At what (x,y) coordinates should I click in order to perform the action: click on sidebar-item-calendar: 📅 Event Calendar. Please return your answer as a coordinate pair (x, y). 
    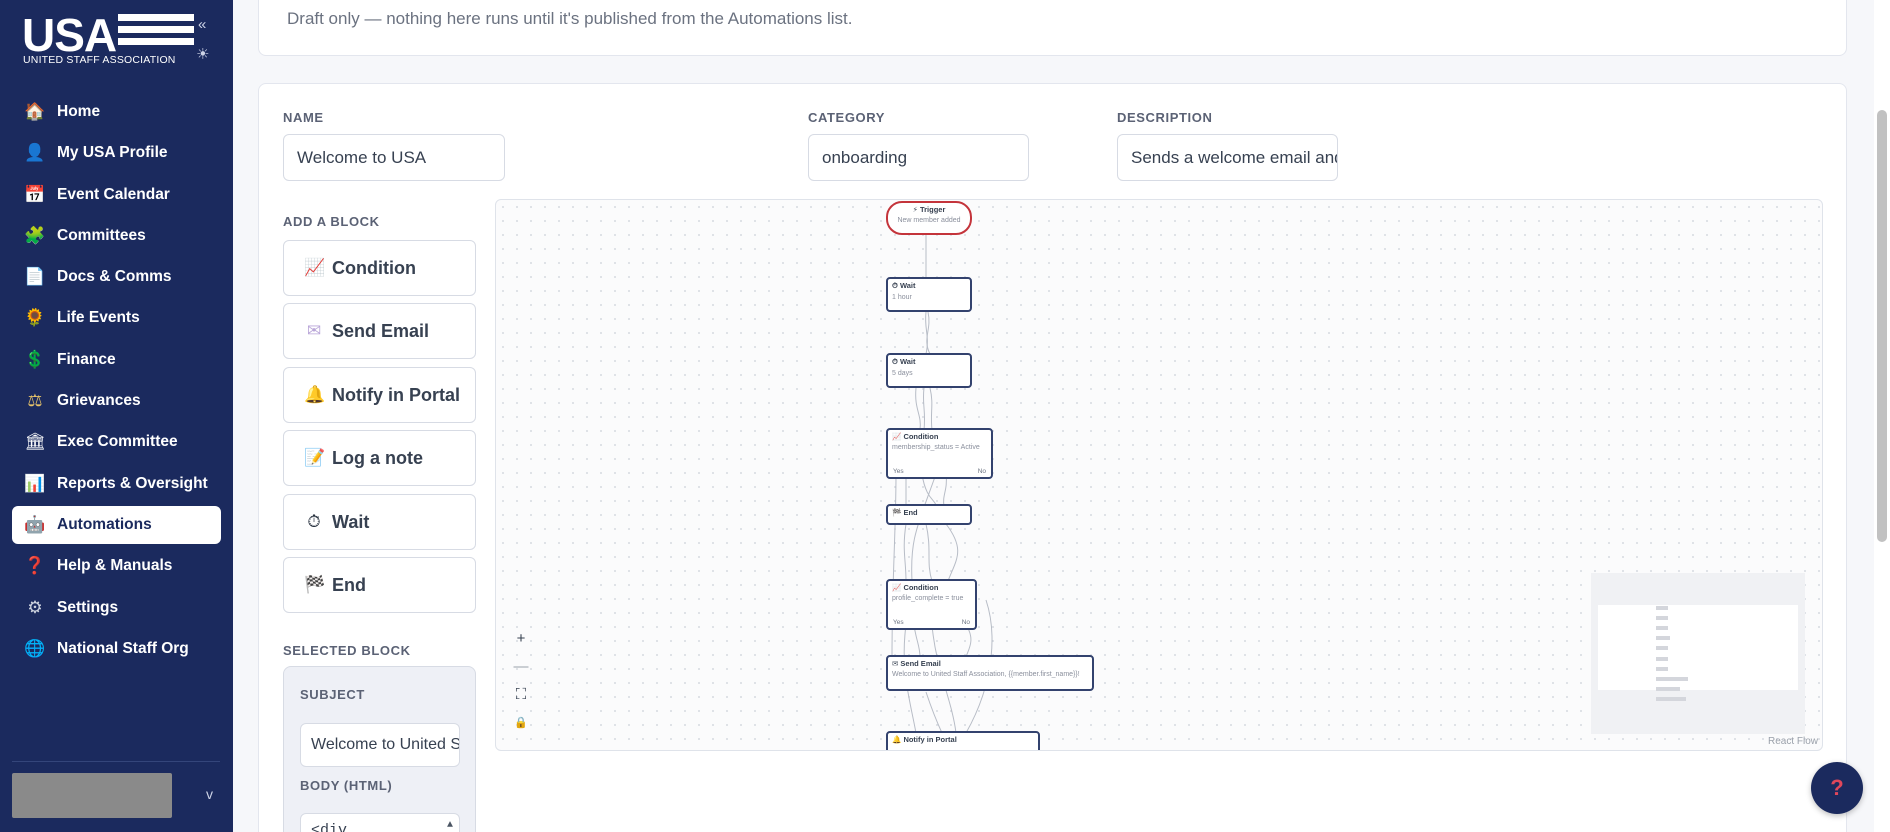
    Looking at the image, I should click on (116, 195).